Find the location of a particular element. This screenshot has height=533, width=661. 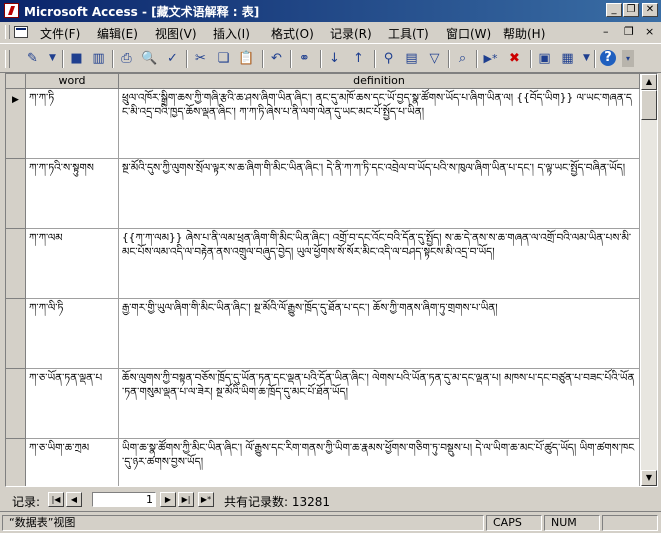

record-navigation-bar: 记录: |◀ ◀ 1 ▶ ▶| ▶* 共有记录数: 13281 is located at coordinates (330, 499).